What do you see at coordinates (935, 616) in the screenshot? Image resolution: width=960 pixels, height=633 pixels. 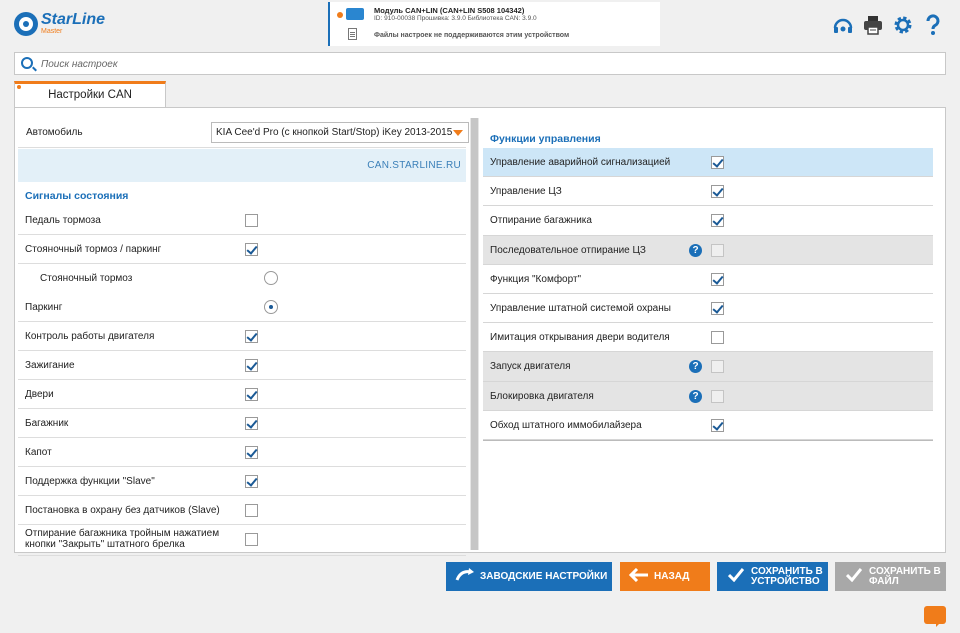 I see `chat-icon` at bounding box center [935, 616].